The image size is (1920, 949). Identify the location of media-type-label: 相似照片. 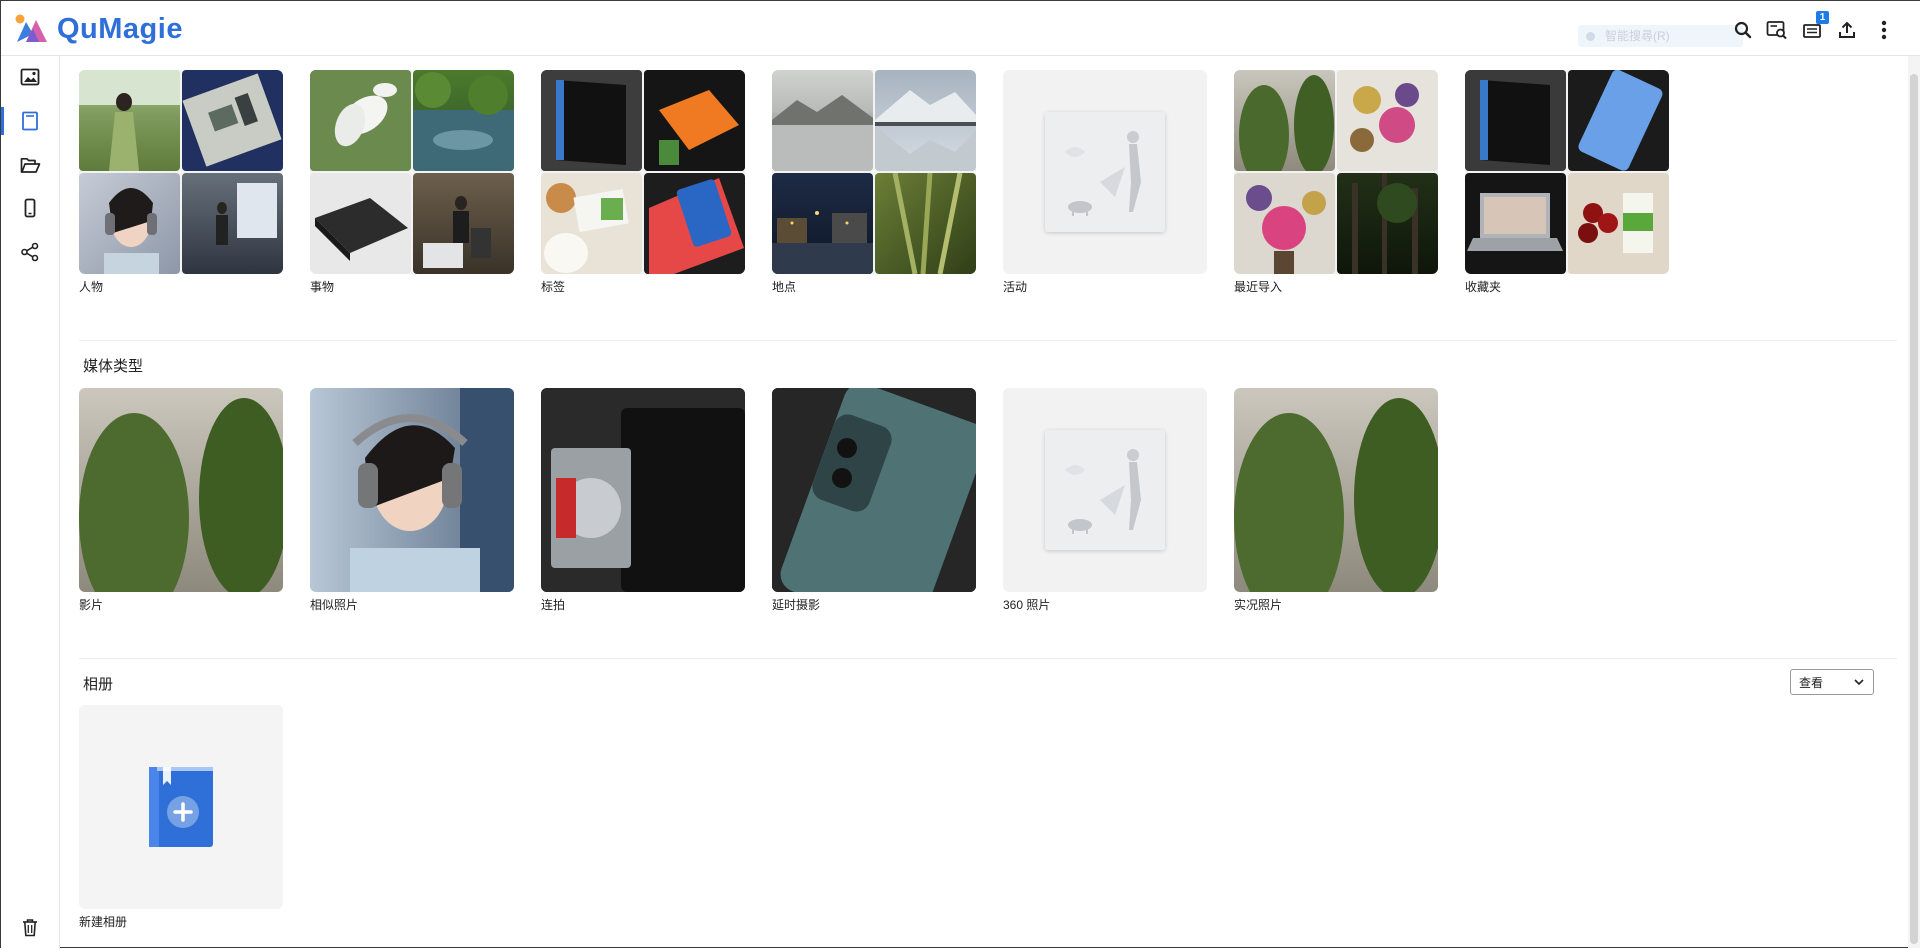
(334, 605).